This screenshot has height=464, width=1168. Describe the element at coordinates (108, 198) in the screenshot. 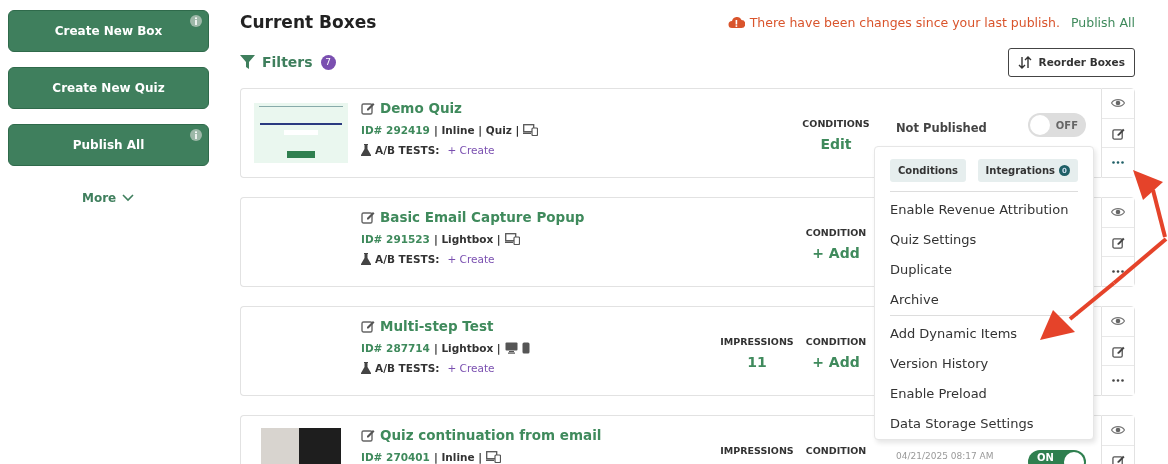

I see `more-button: More` at that location.